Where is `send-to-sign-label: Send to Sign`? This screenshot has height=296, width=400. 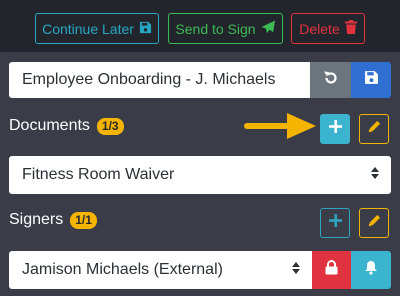
send-to-sign-label: Send to Sign is located at coordinates (215, 28).